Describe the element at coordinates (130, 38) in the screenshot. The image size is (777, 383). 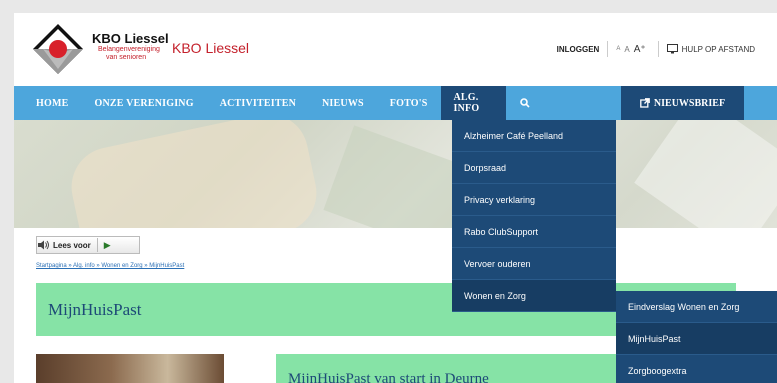
I see `brand-name: KBO Liessel` at that location.